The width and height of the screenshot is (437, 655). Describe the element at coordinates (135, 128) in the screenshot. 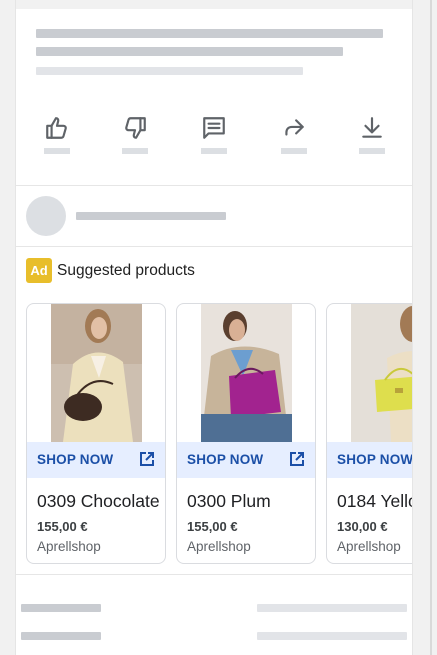

I see `thumbs-down-icon` at that location.